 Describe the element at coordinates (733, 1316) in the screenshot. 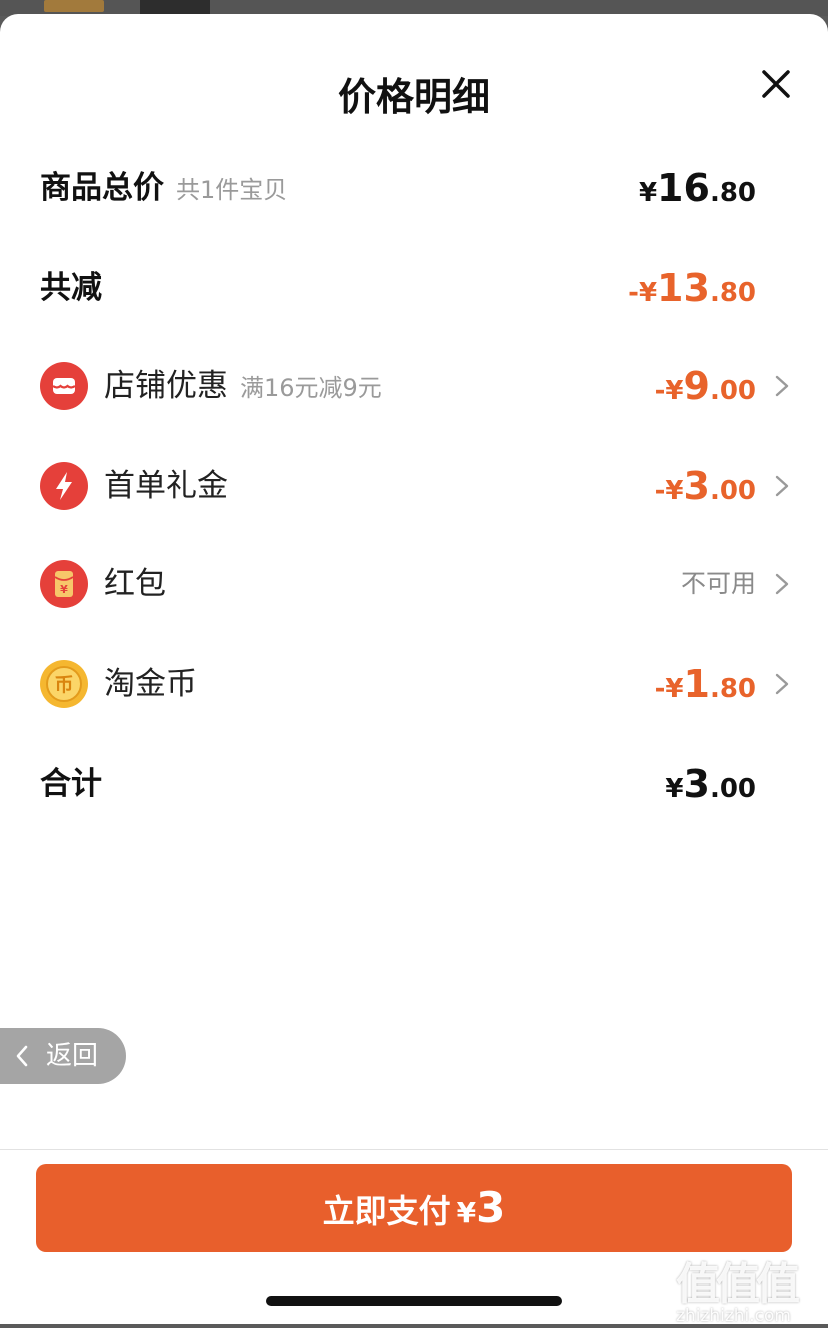

I see `watermark-url: zhizhizhi.com` at that location.